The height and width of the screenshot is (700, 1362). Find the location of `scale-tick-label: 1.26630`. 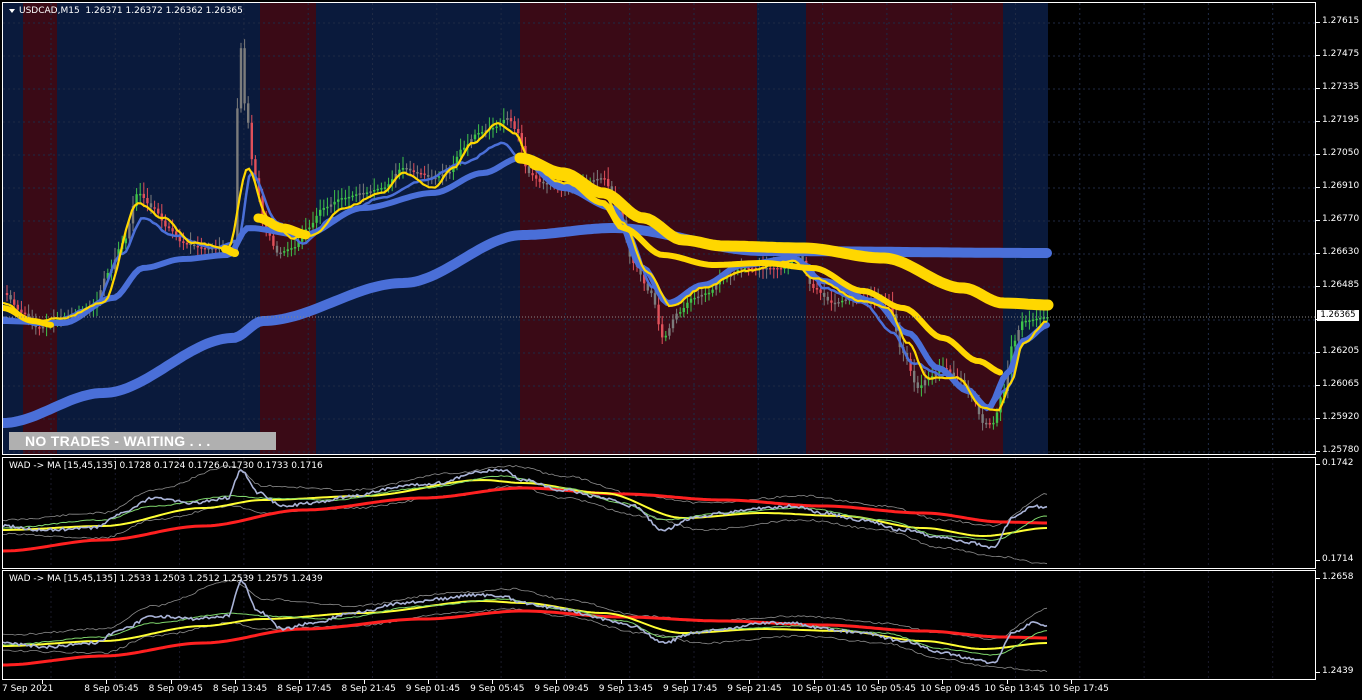

scale-tick-label: 1.26630 is located at coordinates (1341, 252).